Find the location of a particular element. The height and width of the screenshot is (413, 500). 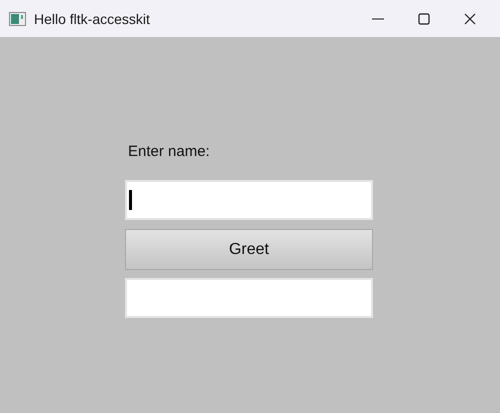

maximize-icon is located at coordinates (424, 18).